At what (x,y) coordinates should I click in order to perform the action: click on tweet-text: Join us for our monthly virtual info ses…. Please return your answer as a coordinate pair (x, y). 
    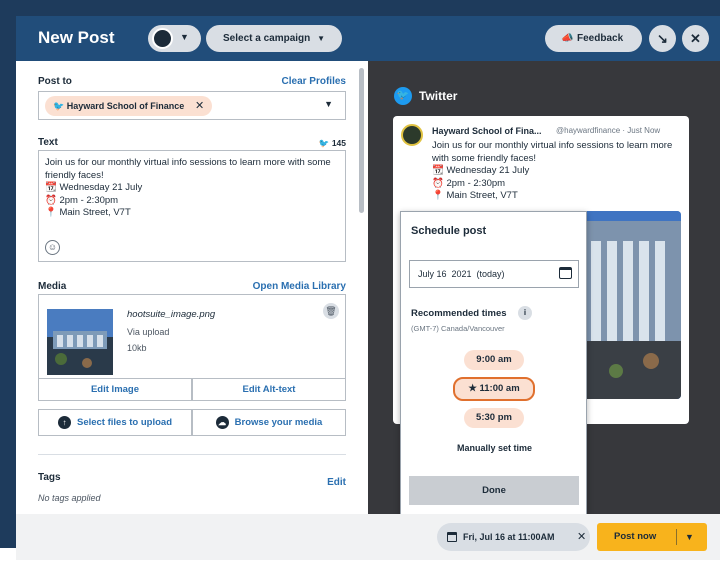
    Looking at the image, I should click on (552, 170).